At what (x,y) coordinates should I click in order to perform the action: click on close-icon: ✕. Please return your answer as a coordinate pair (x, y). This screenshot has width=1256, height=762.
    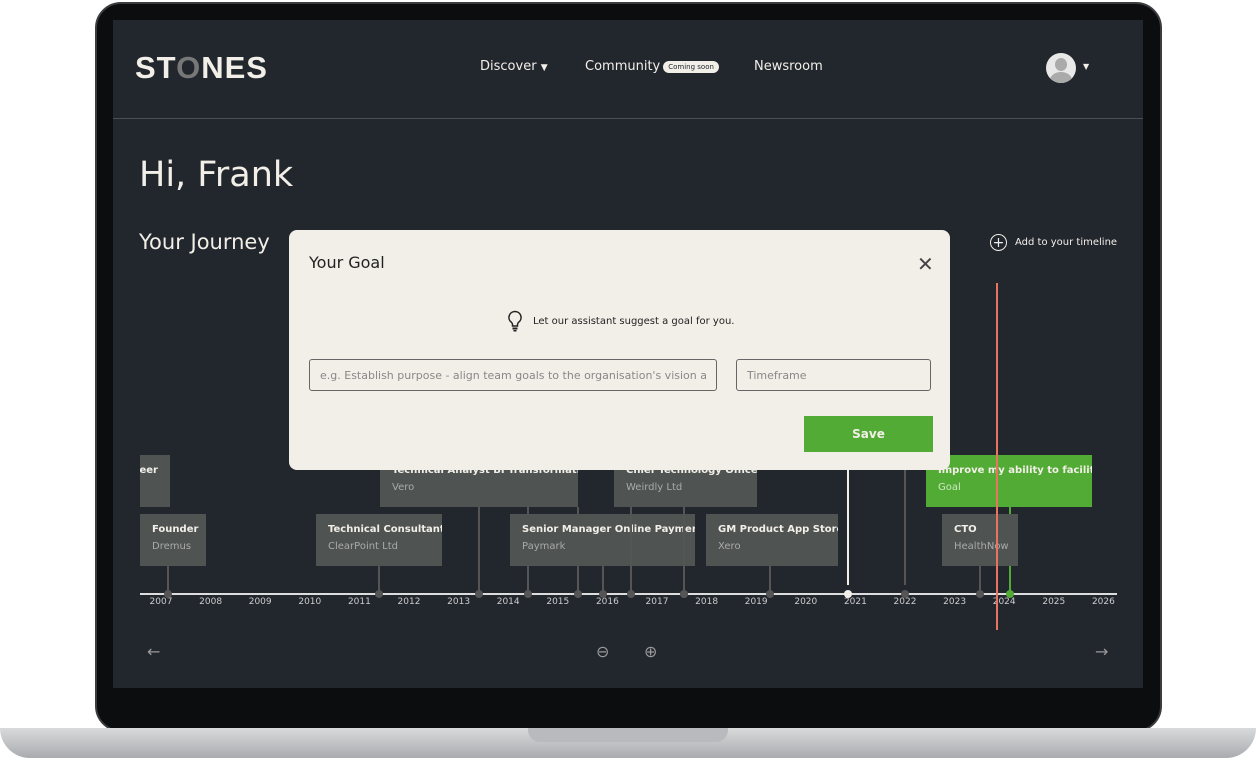
    Looking at the image, I should click on (925, 264).